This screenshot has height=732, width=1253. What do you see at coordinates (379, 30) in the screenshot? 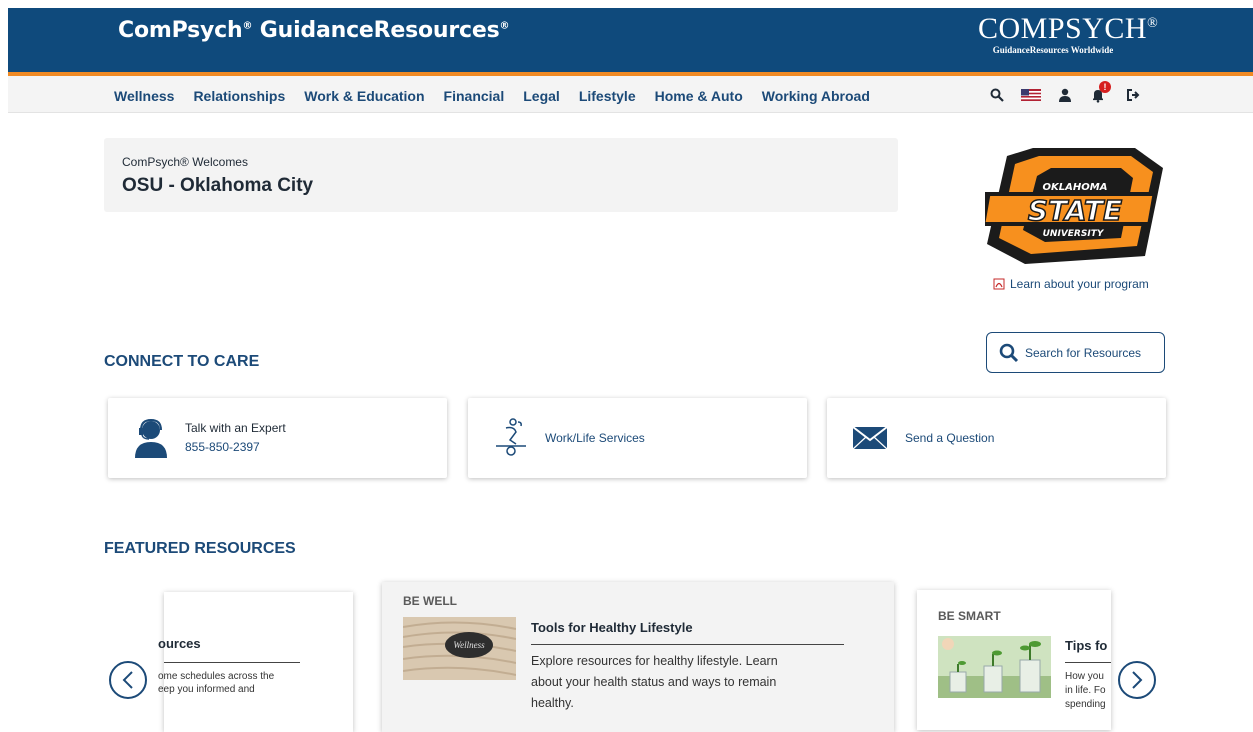
I see `brand-suffix: GuidanceResources` at bounding box center [379, 30].